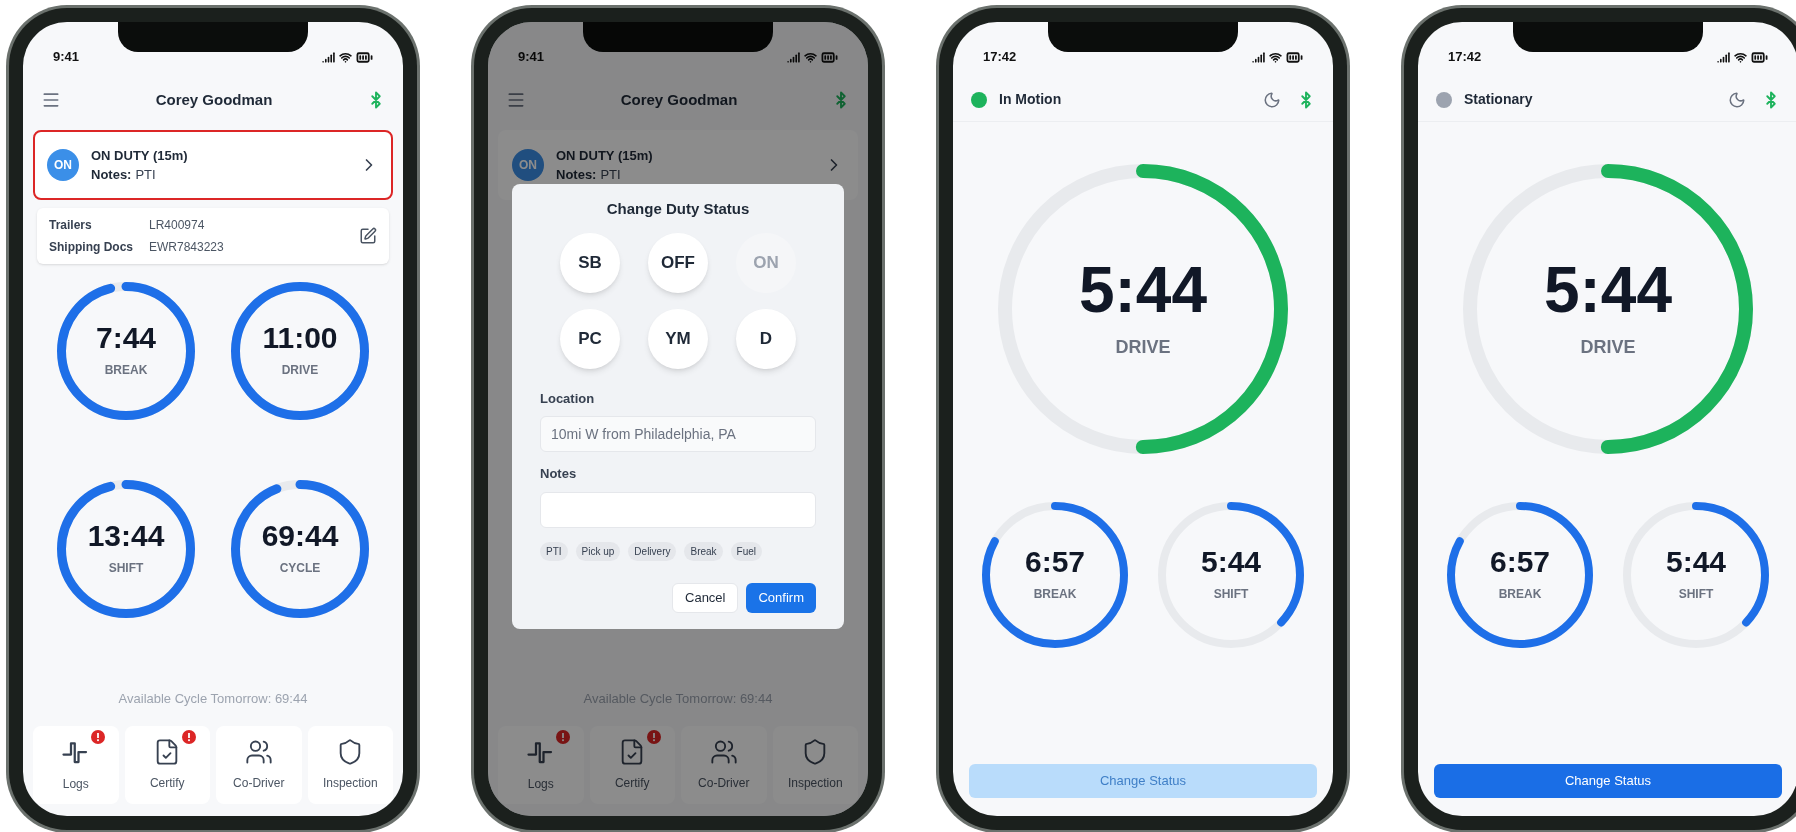 This screenshot has width=1796, height=832. What do you see at coordinates (678, 209) in the screenshot?
I see `dialog-title: Change Duty Status` at bounding box center [678, 209].